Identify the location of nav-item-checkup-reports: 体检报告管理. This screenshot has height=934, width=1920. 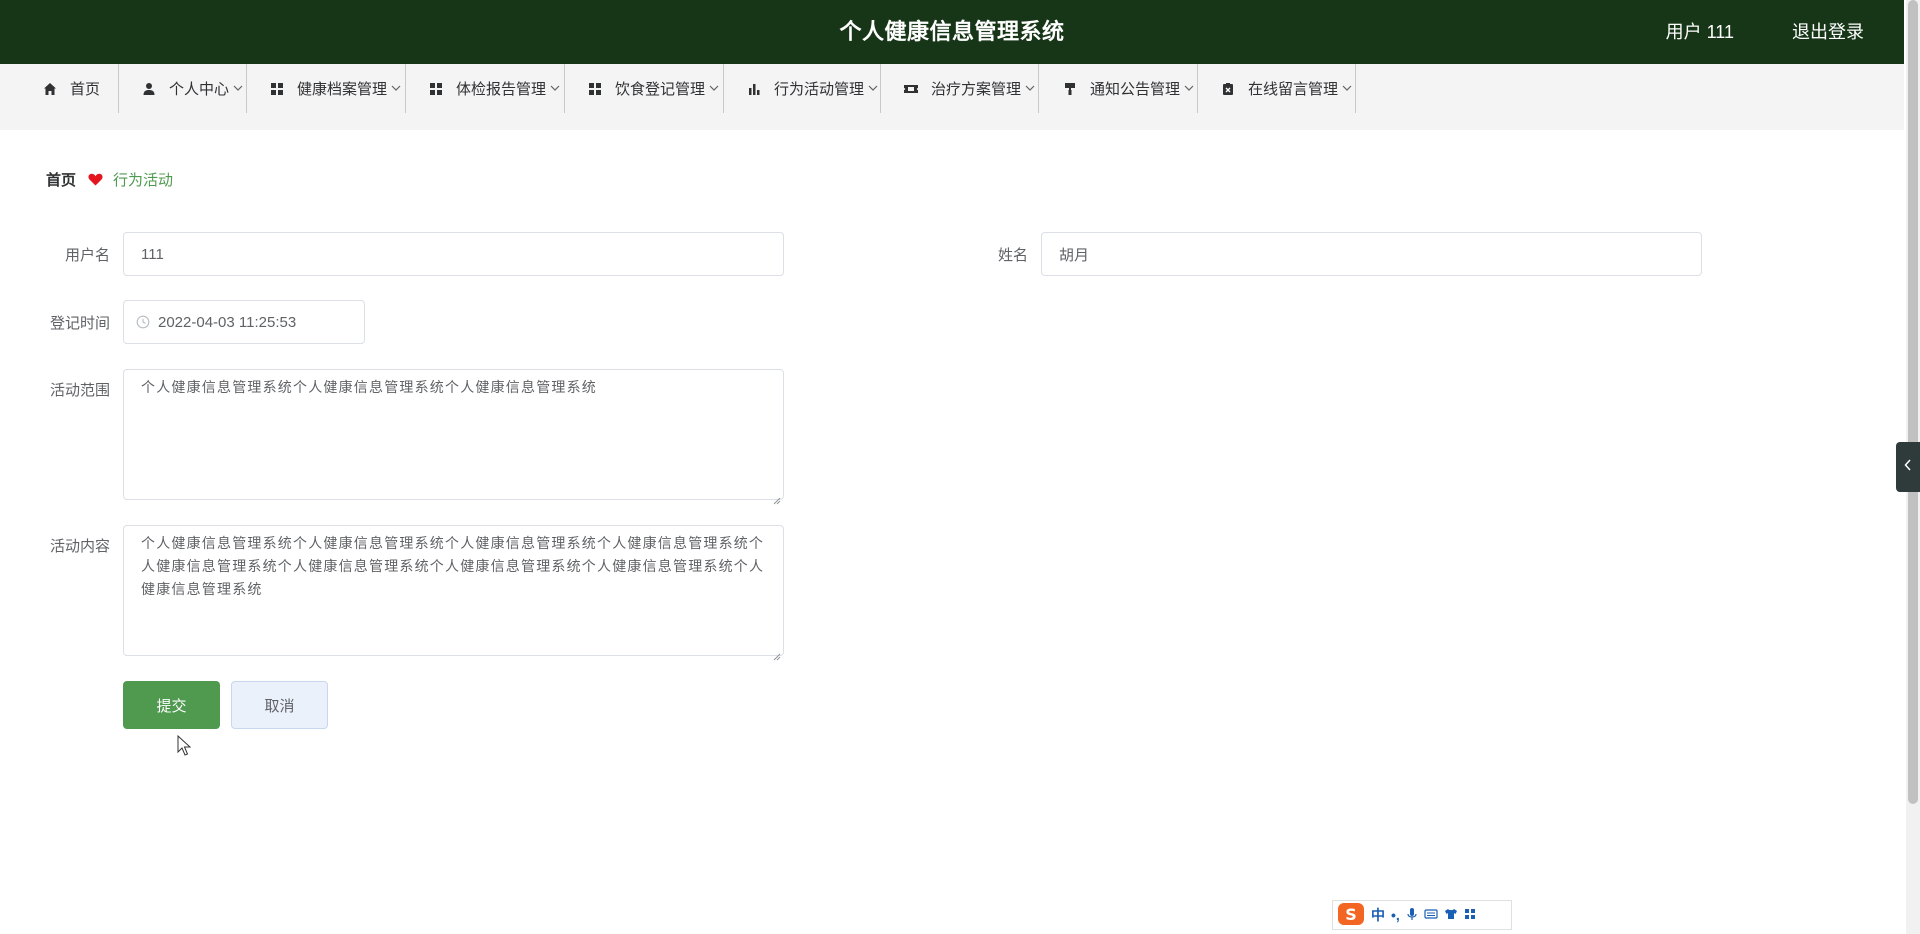
(496, 88).